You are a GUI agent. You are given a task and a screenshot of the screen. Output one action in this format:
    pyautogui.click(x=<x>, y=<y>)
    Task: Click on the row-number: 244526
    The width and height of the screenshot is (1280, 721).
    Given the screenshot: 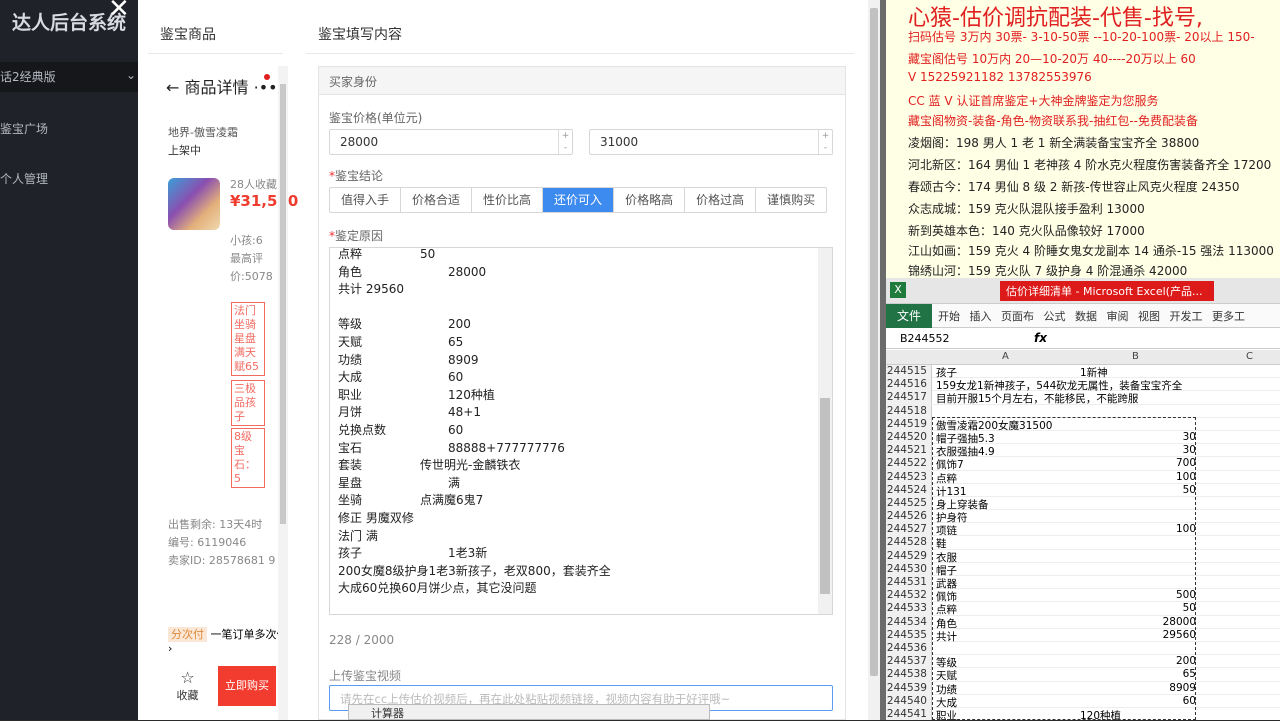 What is the action you would take?
    pyautogui.click(x=909, y=517)
    